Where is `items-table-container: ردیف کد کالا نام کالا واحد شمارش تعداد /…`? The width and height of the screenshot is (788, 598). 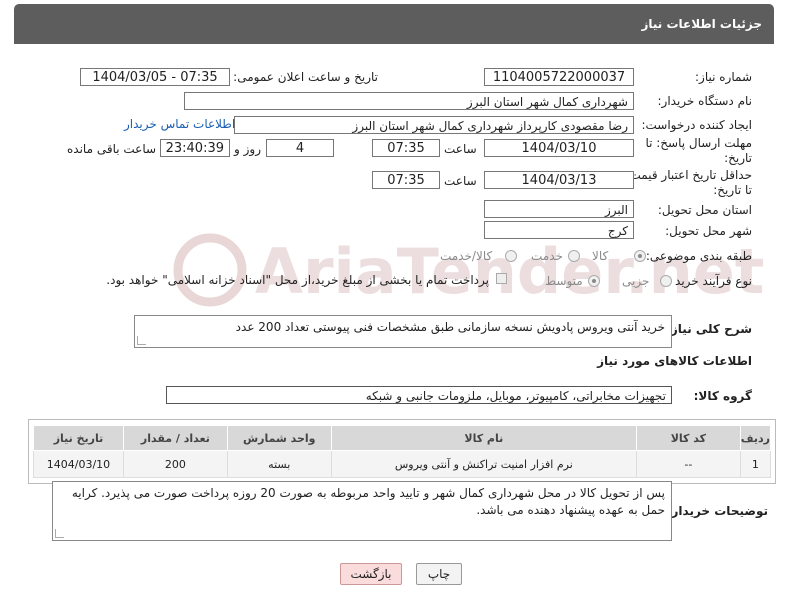 items-table-container: ردیف کد کالا نام کالا واحد شمارش تعداد /… is located at coordinates (402, 451).